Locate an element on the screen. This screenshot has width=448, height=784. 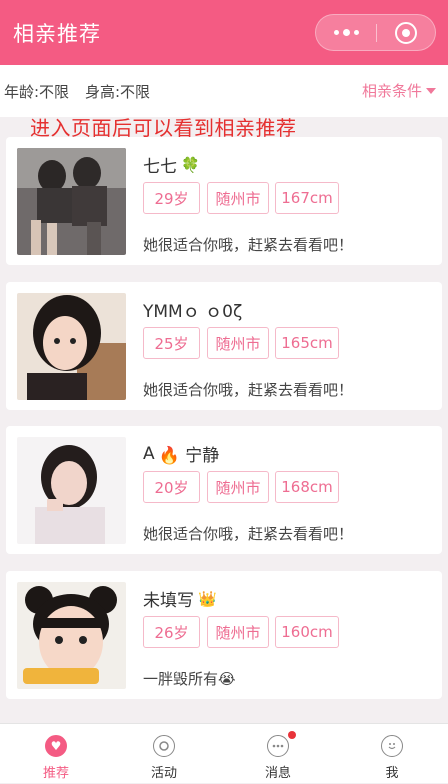
profile-name: 七七 🍀 is located at coordinates (171, 166).